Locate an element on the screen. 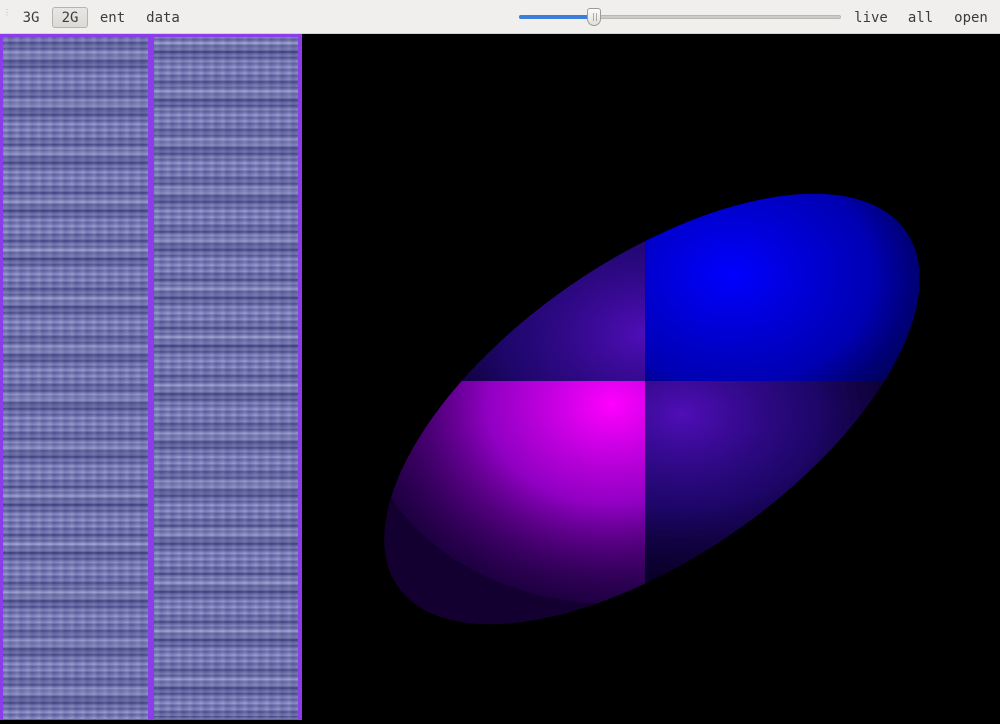 The height and width of the screenshot is (724, 1000). open-button: open is located at coordinates (971, 17).